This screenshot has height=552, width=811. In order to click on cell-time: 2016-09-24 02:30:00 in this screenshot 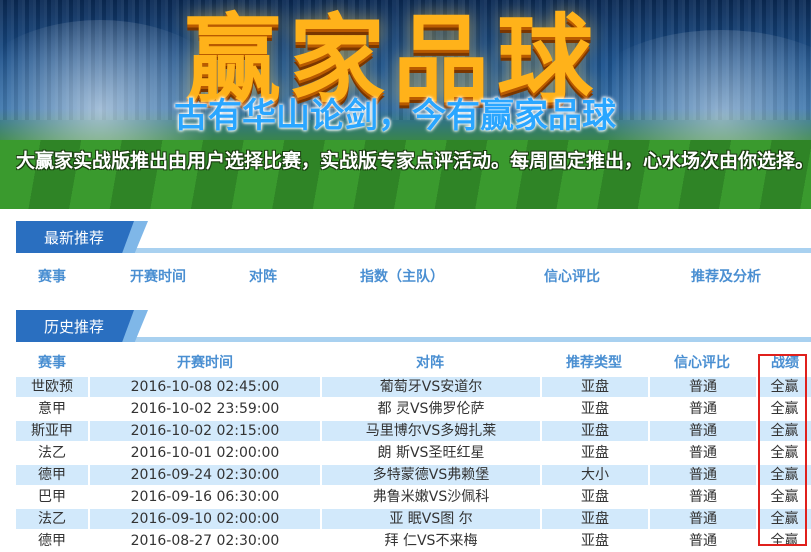, I will do `click(205, 475)`.